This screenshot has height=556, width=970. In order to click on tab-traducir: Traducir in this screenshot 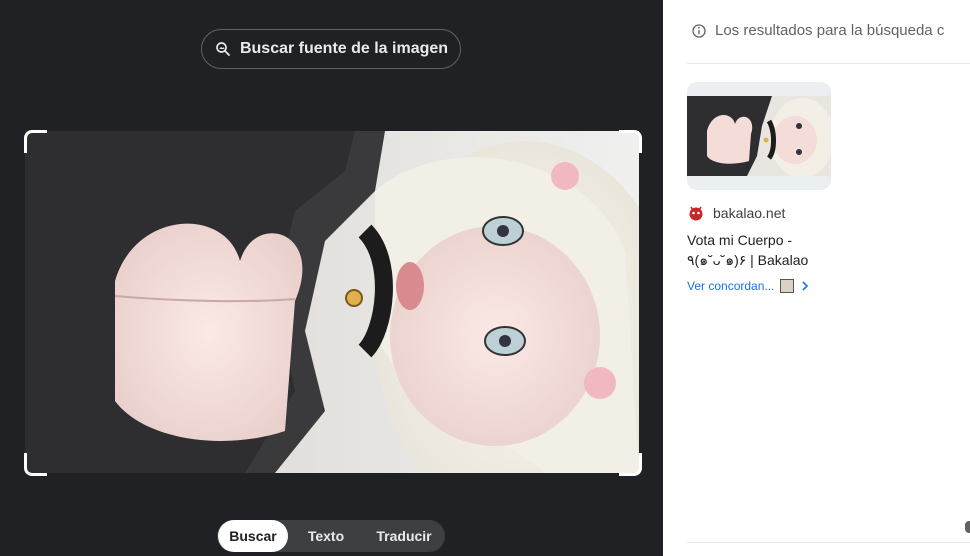, I will do `click(404, 536)`.